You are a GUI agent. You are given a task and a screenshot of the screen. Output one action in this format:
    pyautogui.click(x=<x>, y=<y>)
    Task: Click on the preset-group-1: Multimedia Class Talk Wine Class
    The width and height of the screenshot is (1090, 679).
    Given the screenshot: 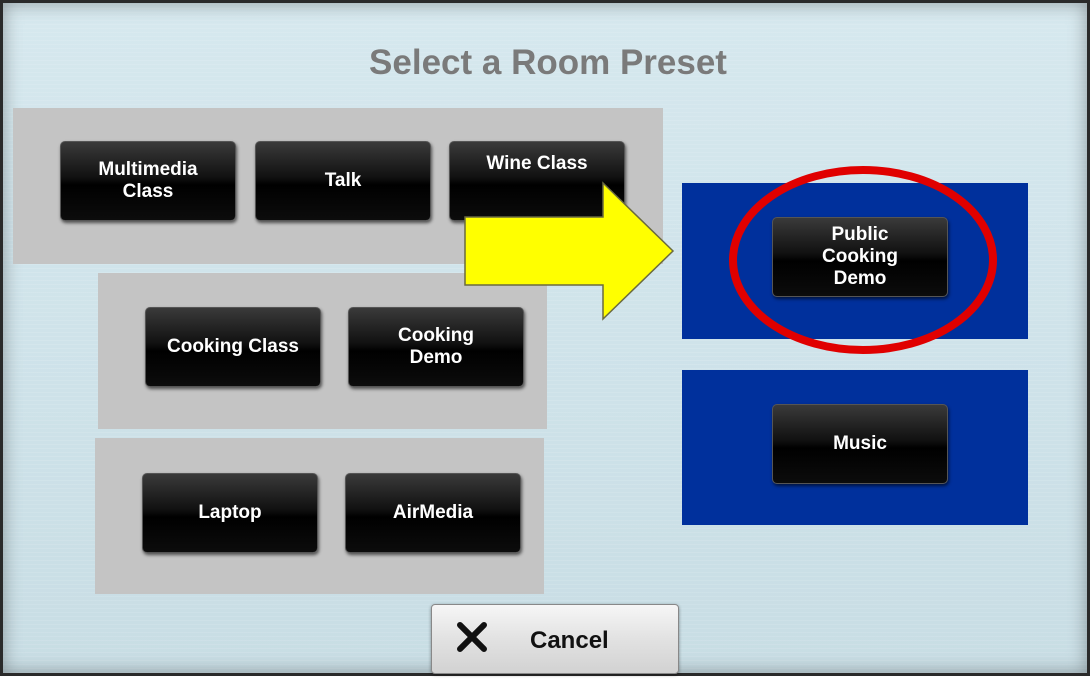 What is the action you would take?
    pyautogui.click(x=338, y=186)
    